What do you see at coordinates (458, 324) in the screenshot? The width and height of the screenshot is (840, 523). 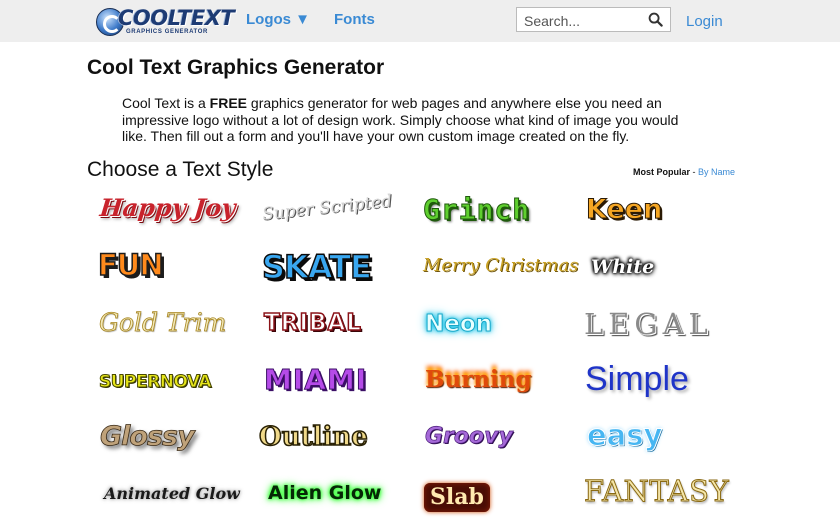 I see `style-neon: Neon` at bounding box center [458, 324].